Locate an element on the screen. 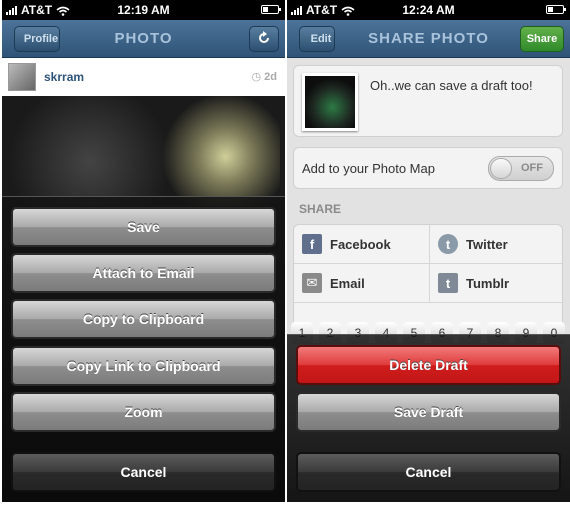  zoom-button: Zoom is located at coordinates (143, 412).